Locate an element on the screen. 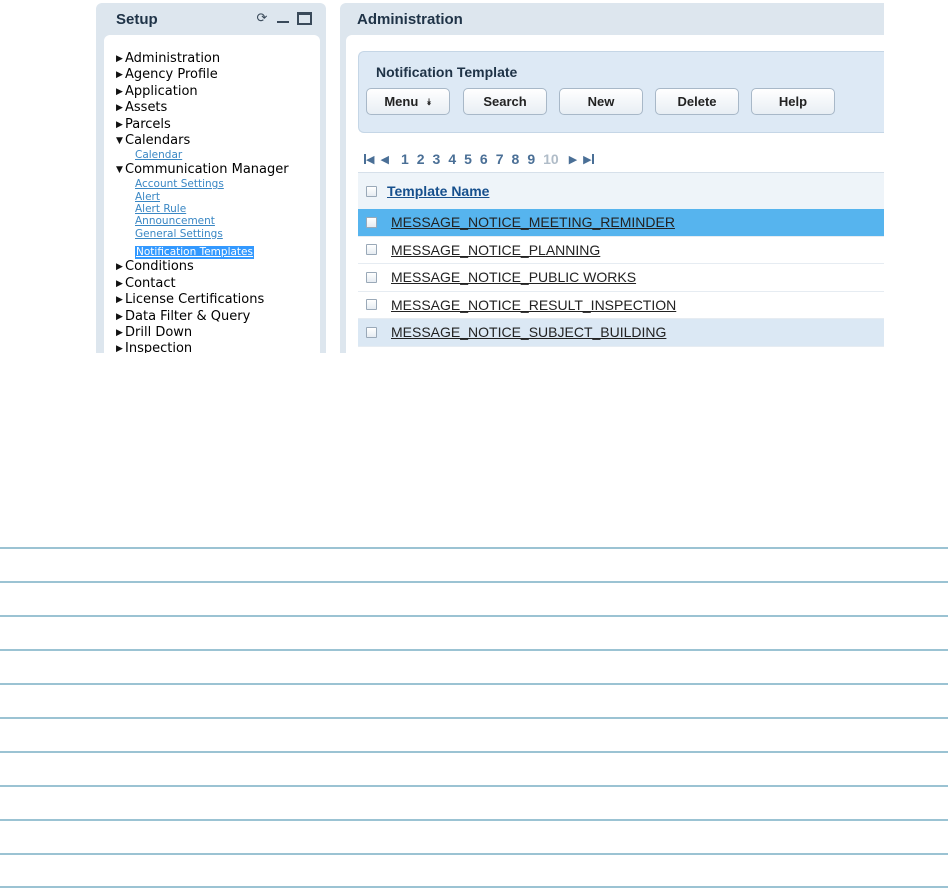  prev-page-icon: ◀ is located at coordinates (384, 159).